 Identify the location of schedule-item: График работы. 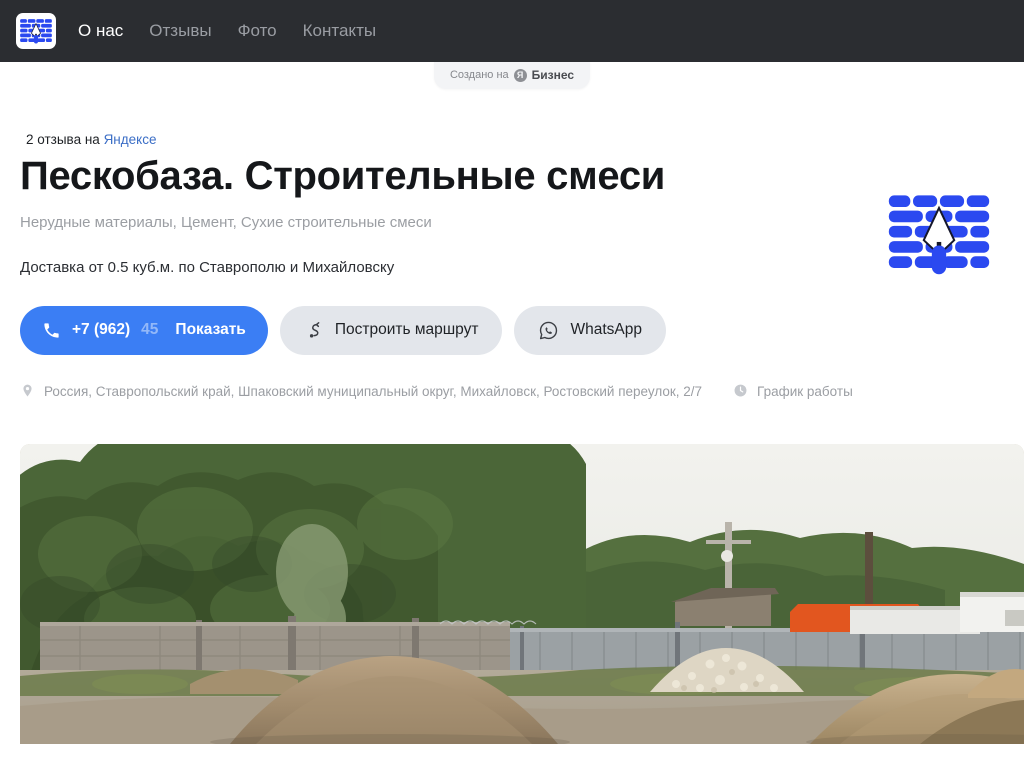
(793, 392).